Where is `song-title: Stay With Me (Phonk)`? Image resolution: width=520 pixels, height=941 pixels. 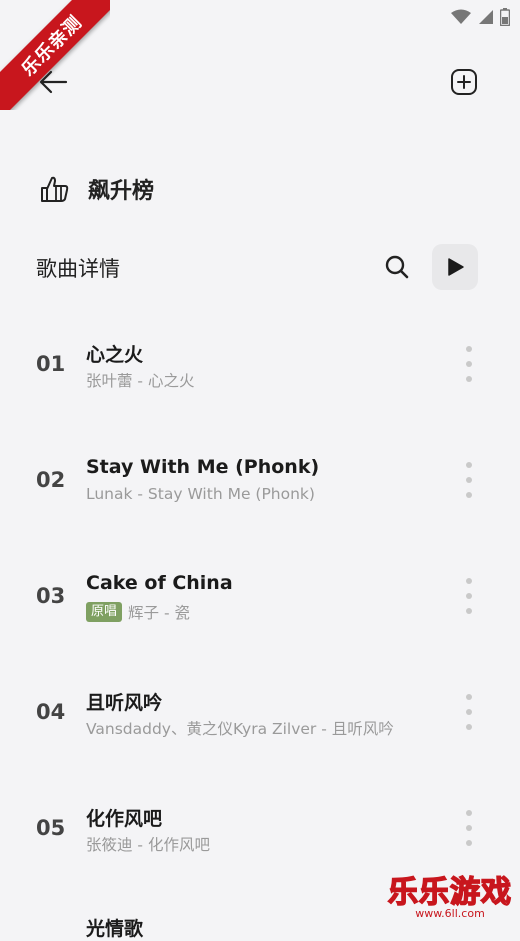
song-title: Stay With Me (Phonk) is located at coordinates (203, 467).